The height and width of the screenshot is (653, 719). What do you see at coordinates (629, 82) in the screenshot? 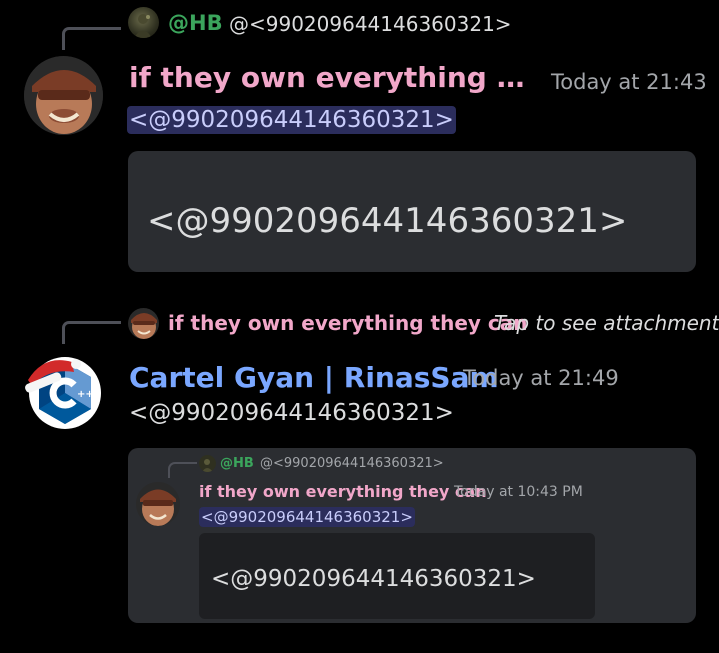
I see `message-timestamp: Today at 21:43` at bounding box center [629, 82].